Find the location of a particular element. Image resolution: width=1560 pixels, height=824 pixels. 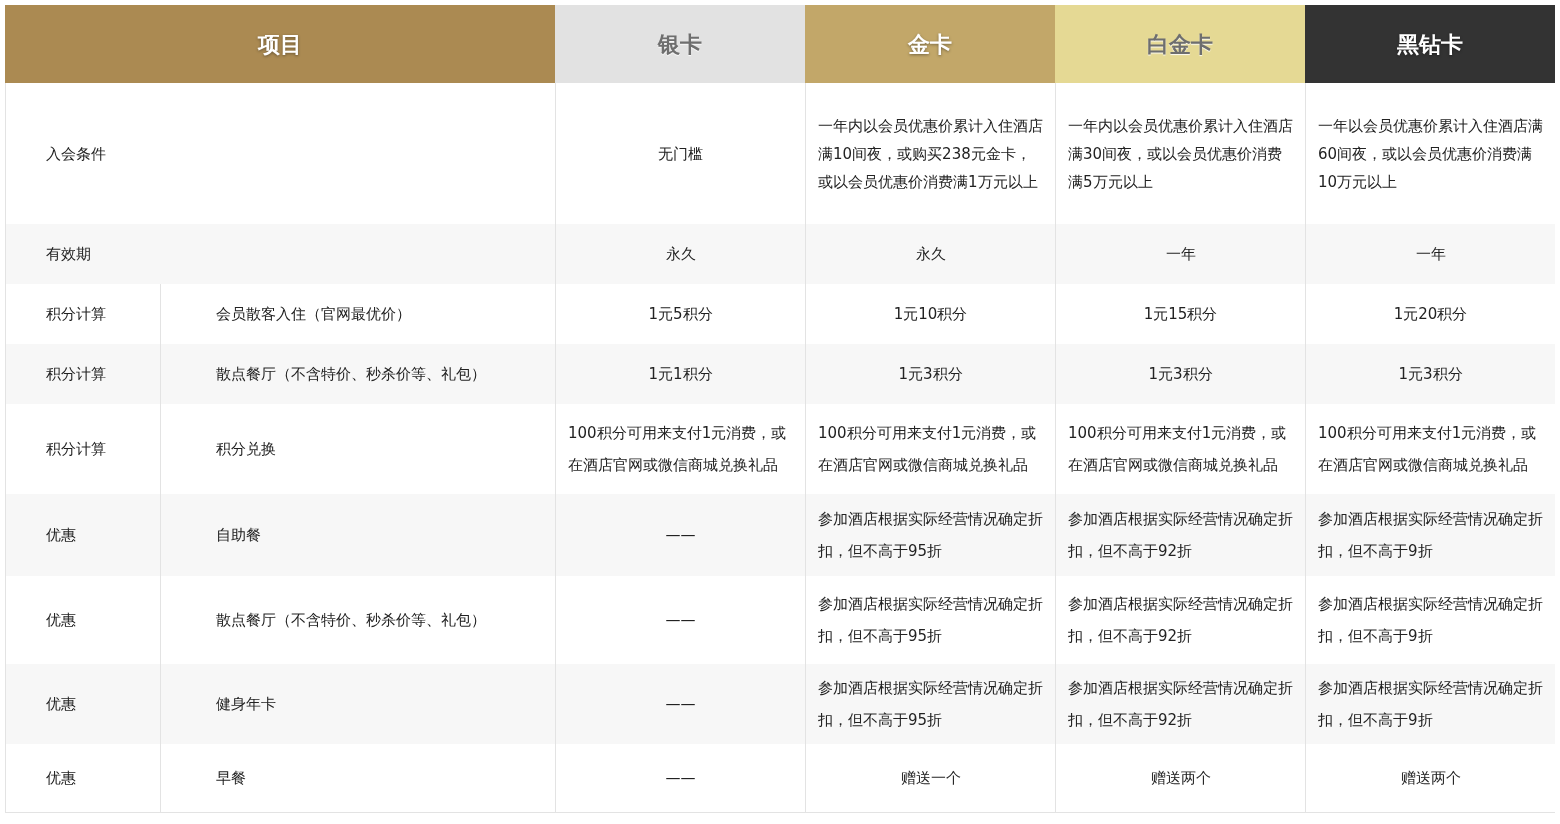

table-cell-text: 一年内以会员优惠价累计入住酒店满30间夜，或以会员优惠价消费满5万元以上 is located at coordinates (1180, 154).